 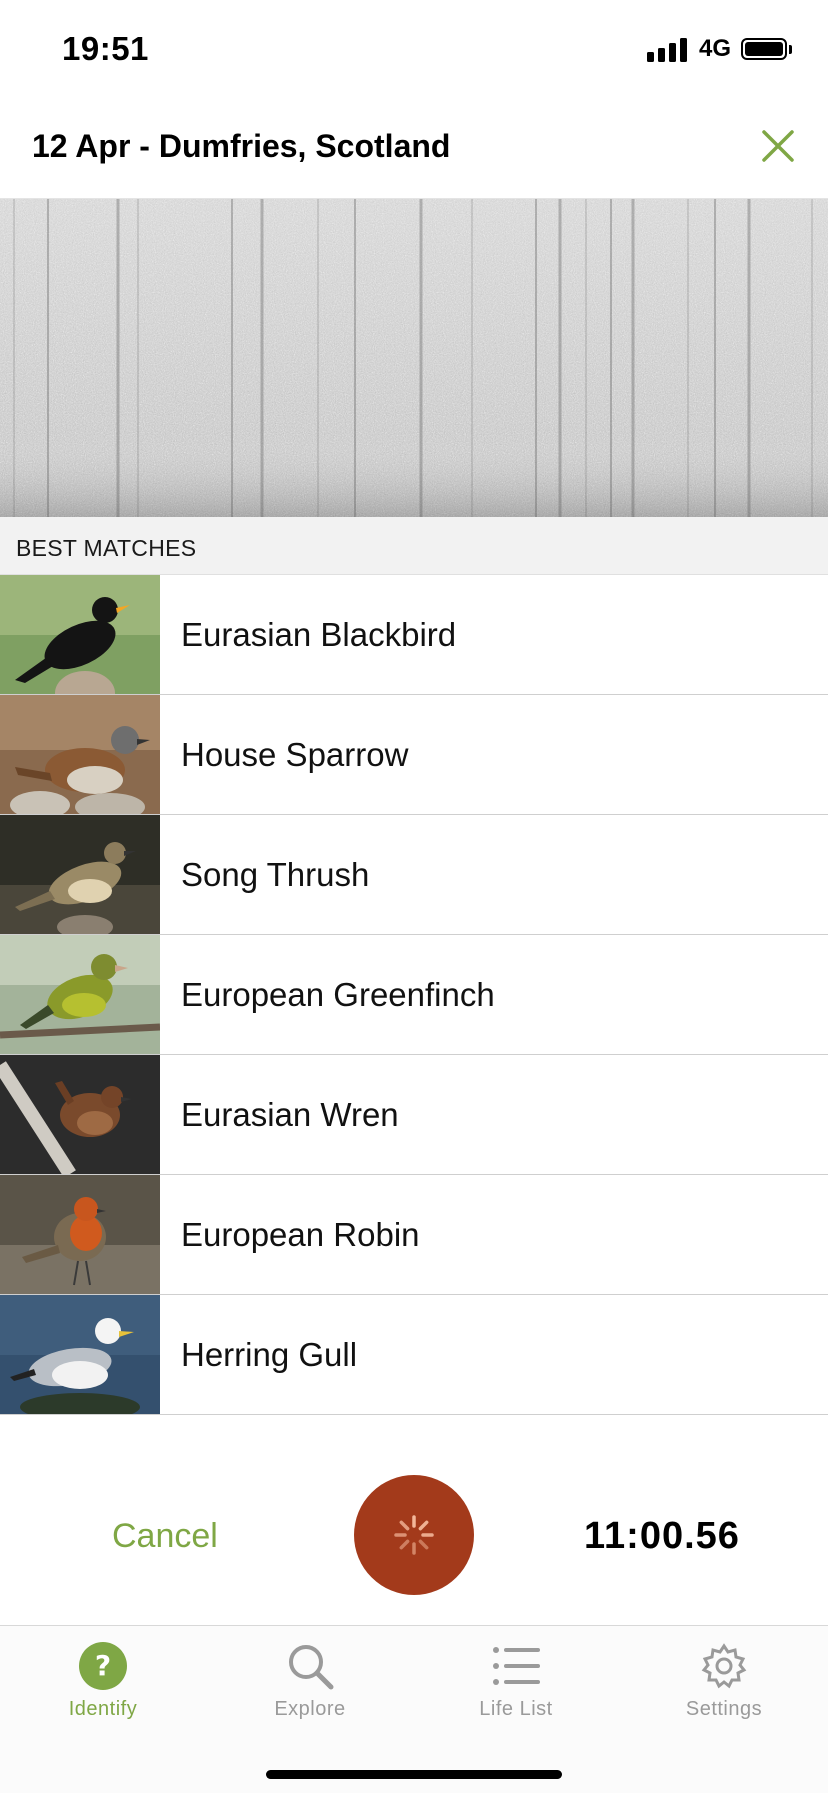 I want to click on close-button, so click(x=778, y=146).